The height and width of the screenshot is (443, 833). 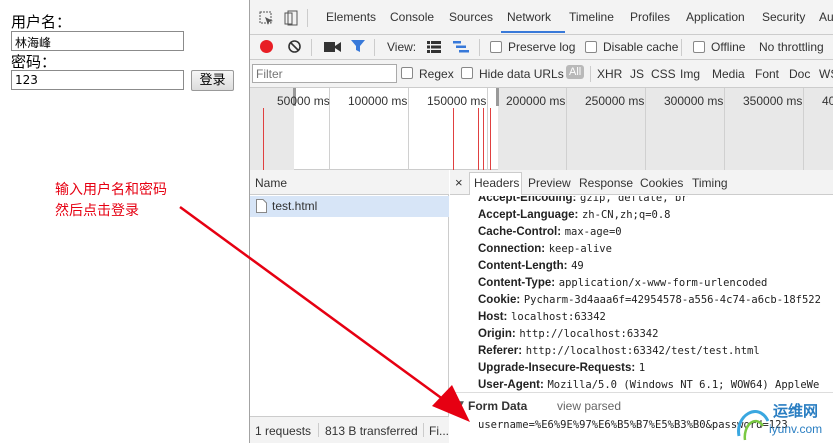 What do you see at coordinates (591, 47) in the screenshot?
I see `disable-cache-checkbox` at bounding box center [591, 47].